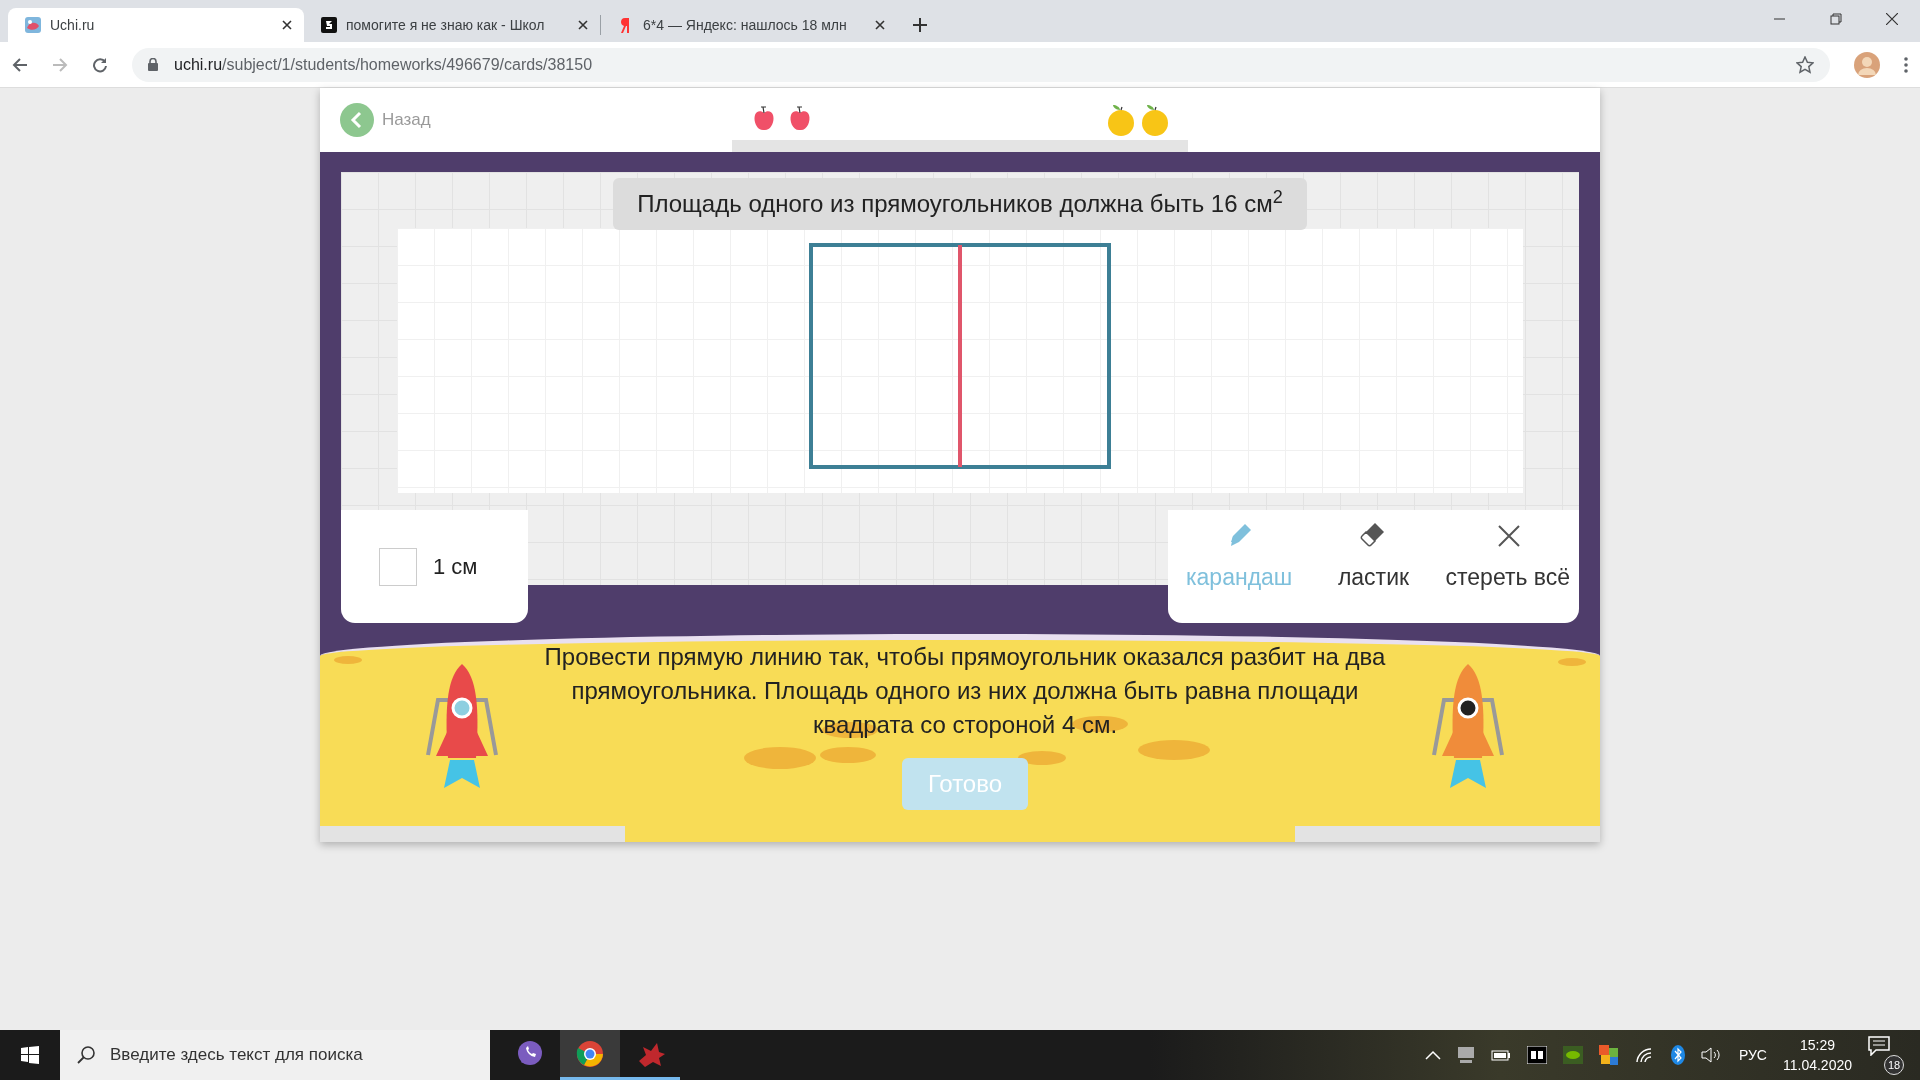  I want to click on tiles-app-icon, so click(1608, 1055).